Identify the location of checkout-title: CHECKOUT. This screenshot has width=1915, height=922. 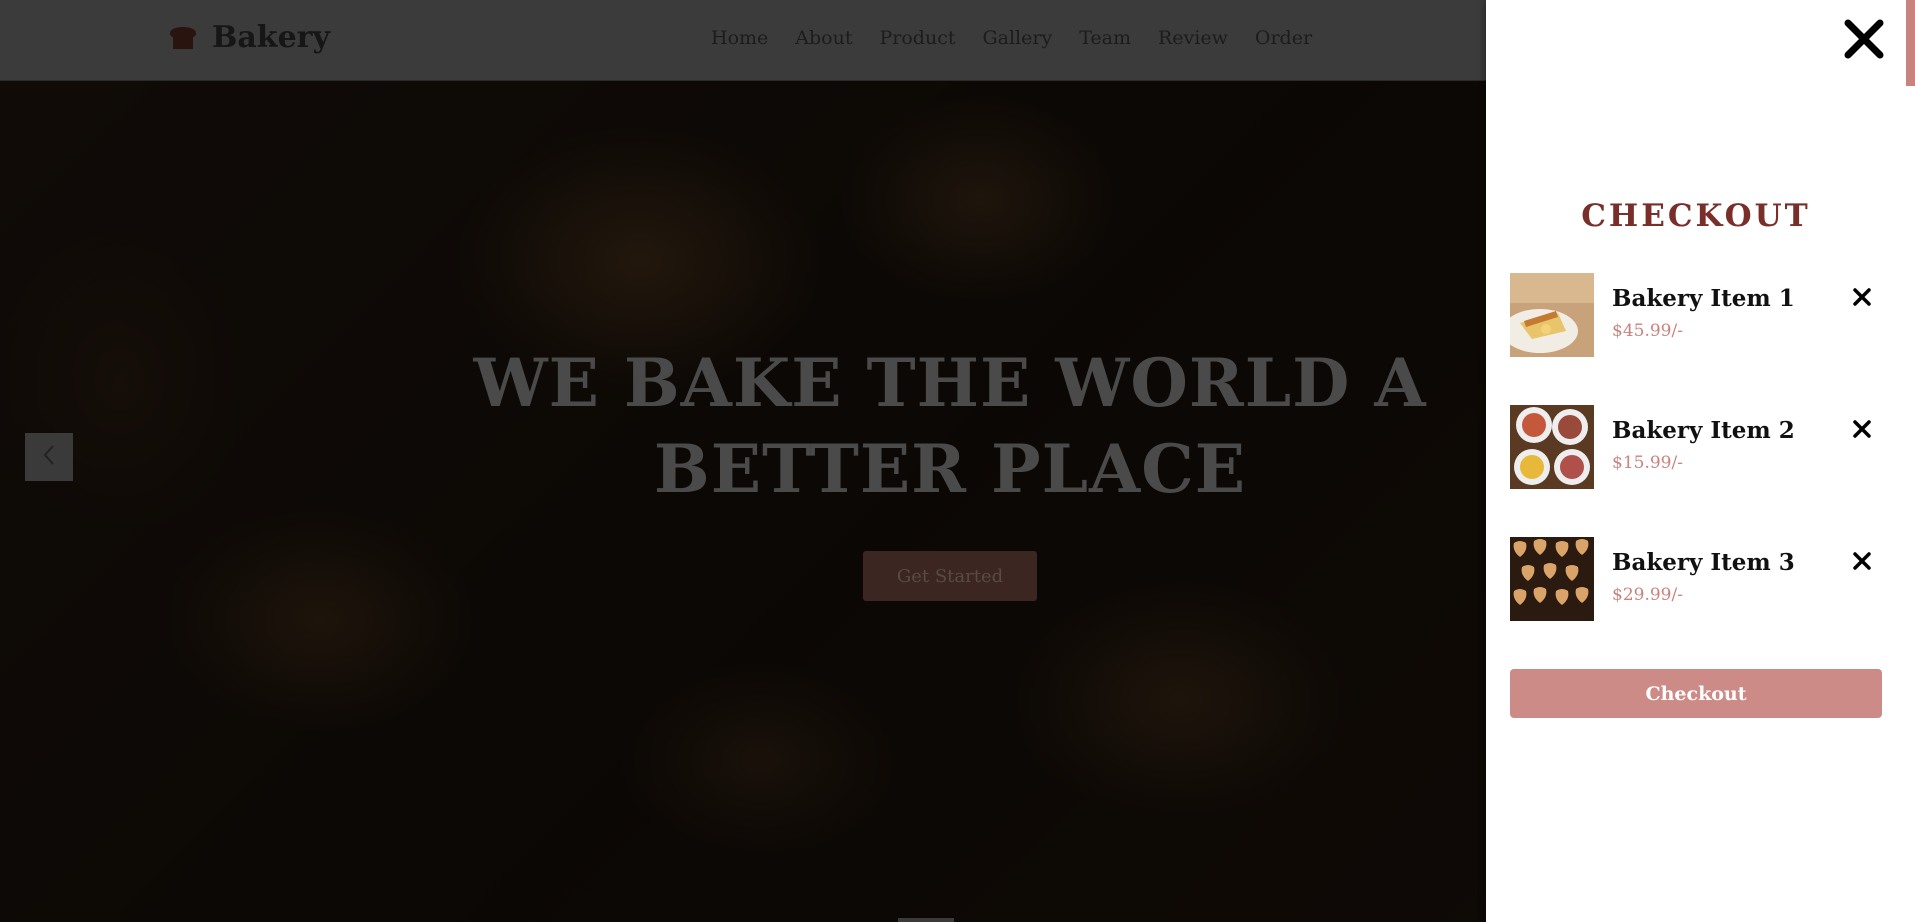
(1696, 216).